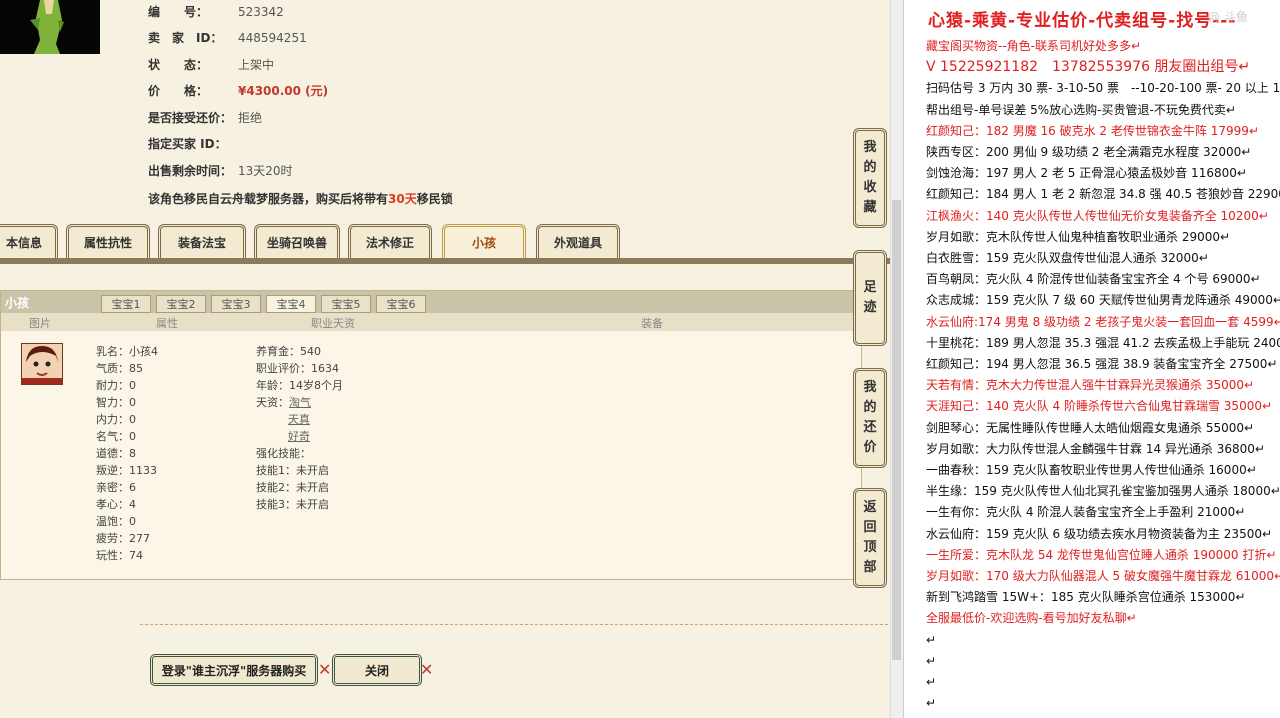 This screenshot has width=1280, height=718. I want to click on overlay-line: 众志成城：159 克火队 7 级 60 天赋传世仙男青龙阵通杀 49000↵, so click(1103, 300).